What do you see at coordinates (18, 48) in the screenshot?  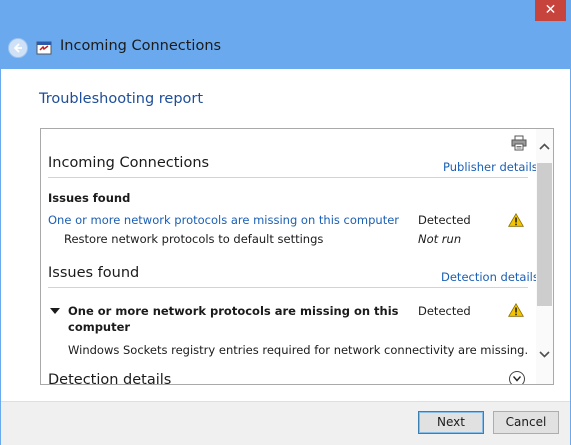 I see `back-arrow-icon` at bounding box center [18, 48].